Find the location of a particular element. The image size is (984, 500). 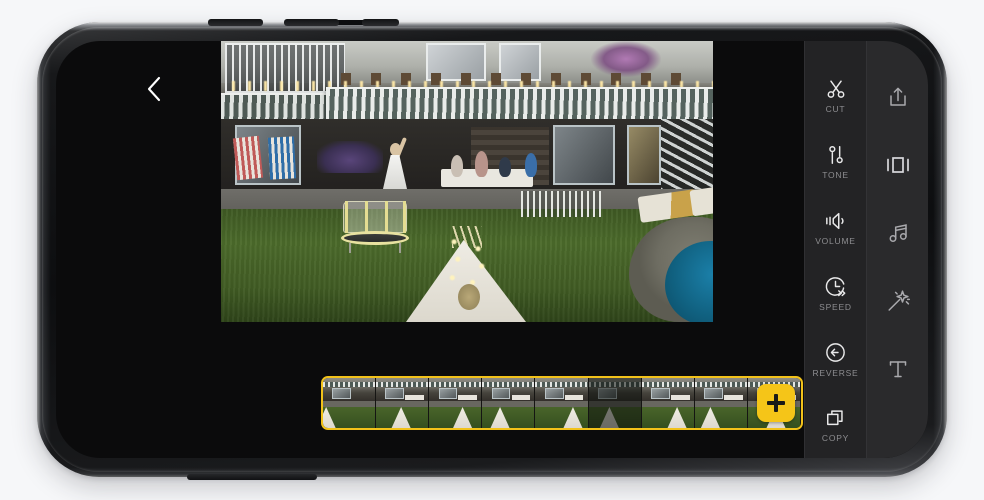

music-button is located at coordinates (898, 233).